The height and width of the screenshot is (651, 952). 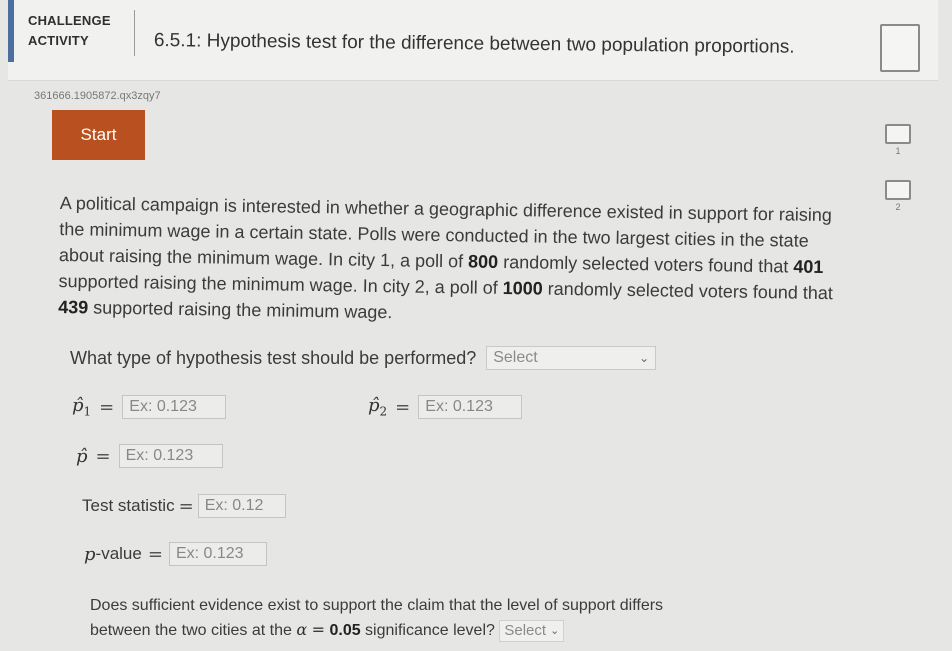 I want to click on p1-hat-input: Ex: 0.123, so click(x=174, y=407).